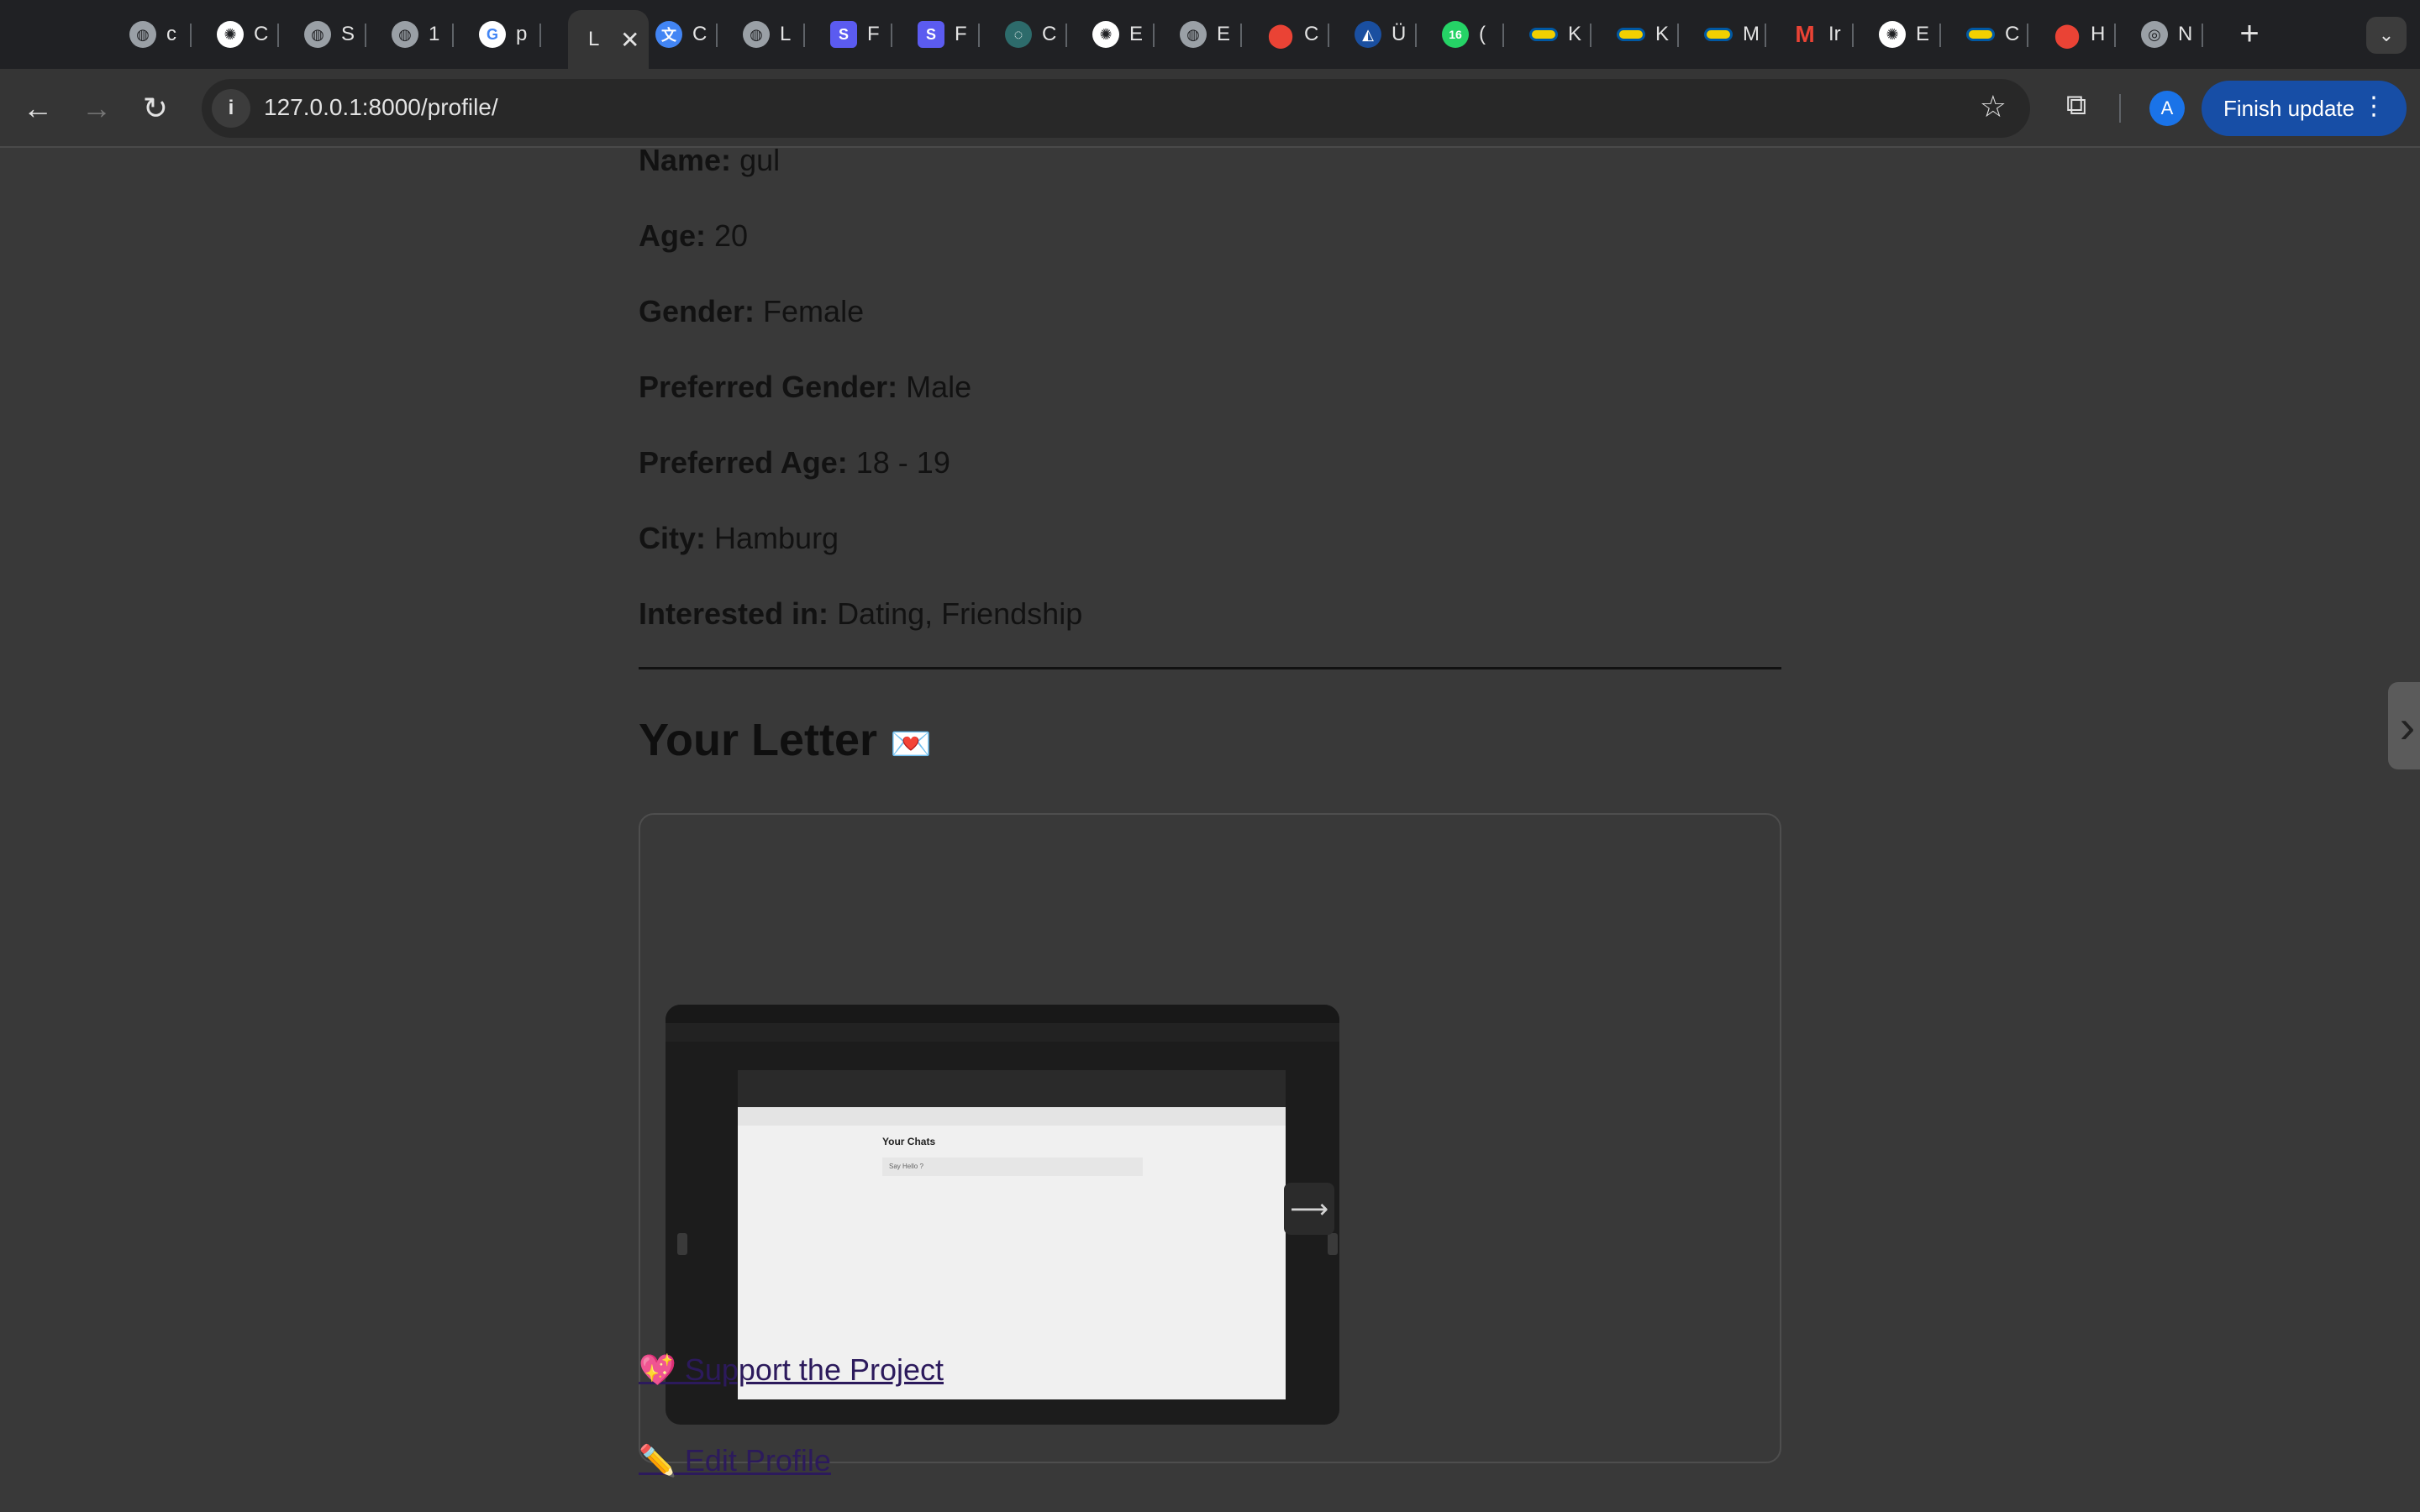  Describe the element at coordinates (697, 311) in the screenshot. I see `profile-gender-label: Gender:` at that location.